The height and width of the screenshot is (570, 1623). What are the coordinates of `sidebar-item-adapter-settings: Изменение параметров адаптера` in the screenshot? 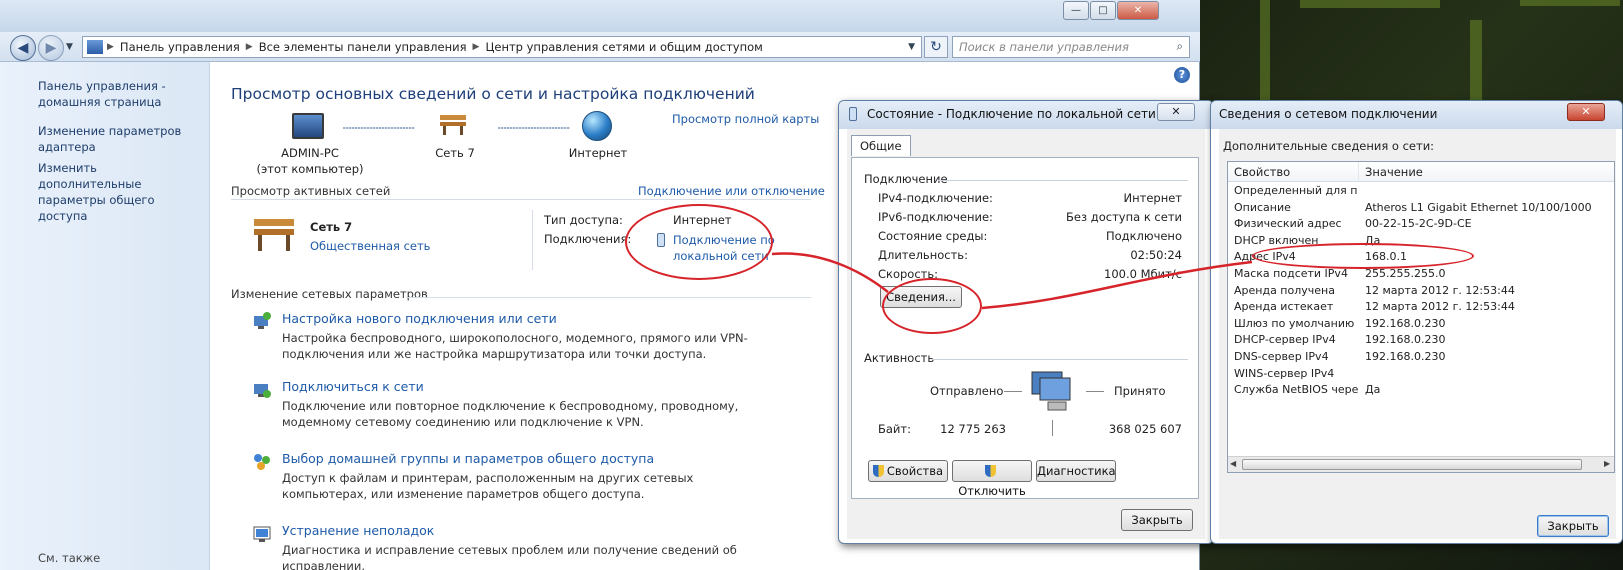 It's located at (120, 139).